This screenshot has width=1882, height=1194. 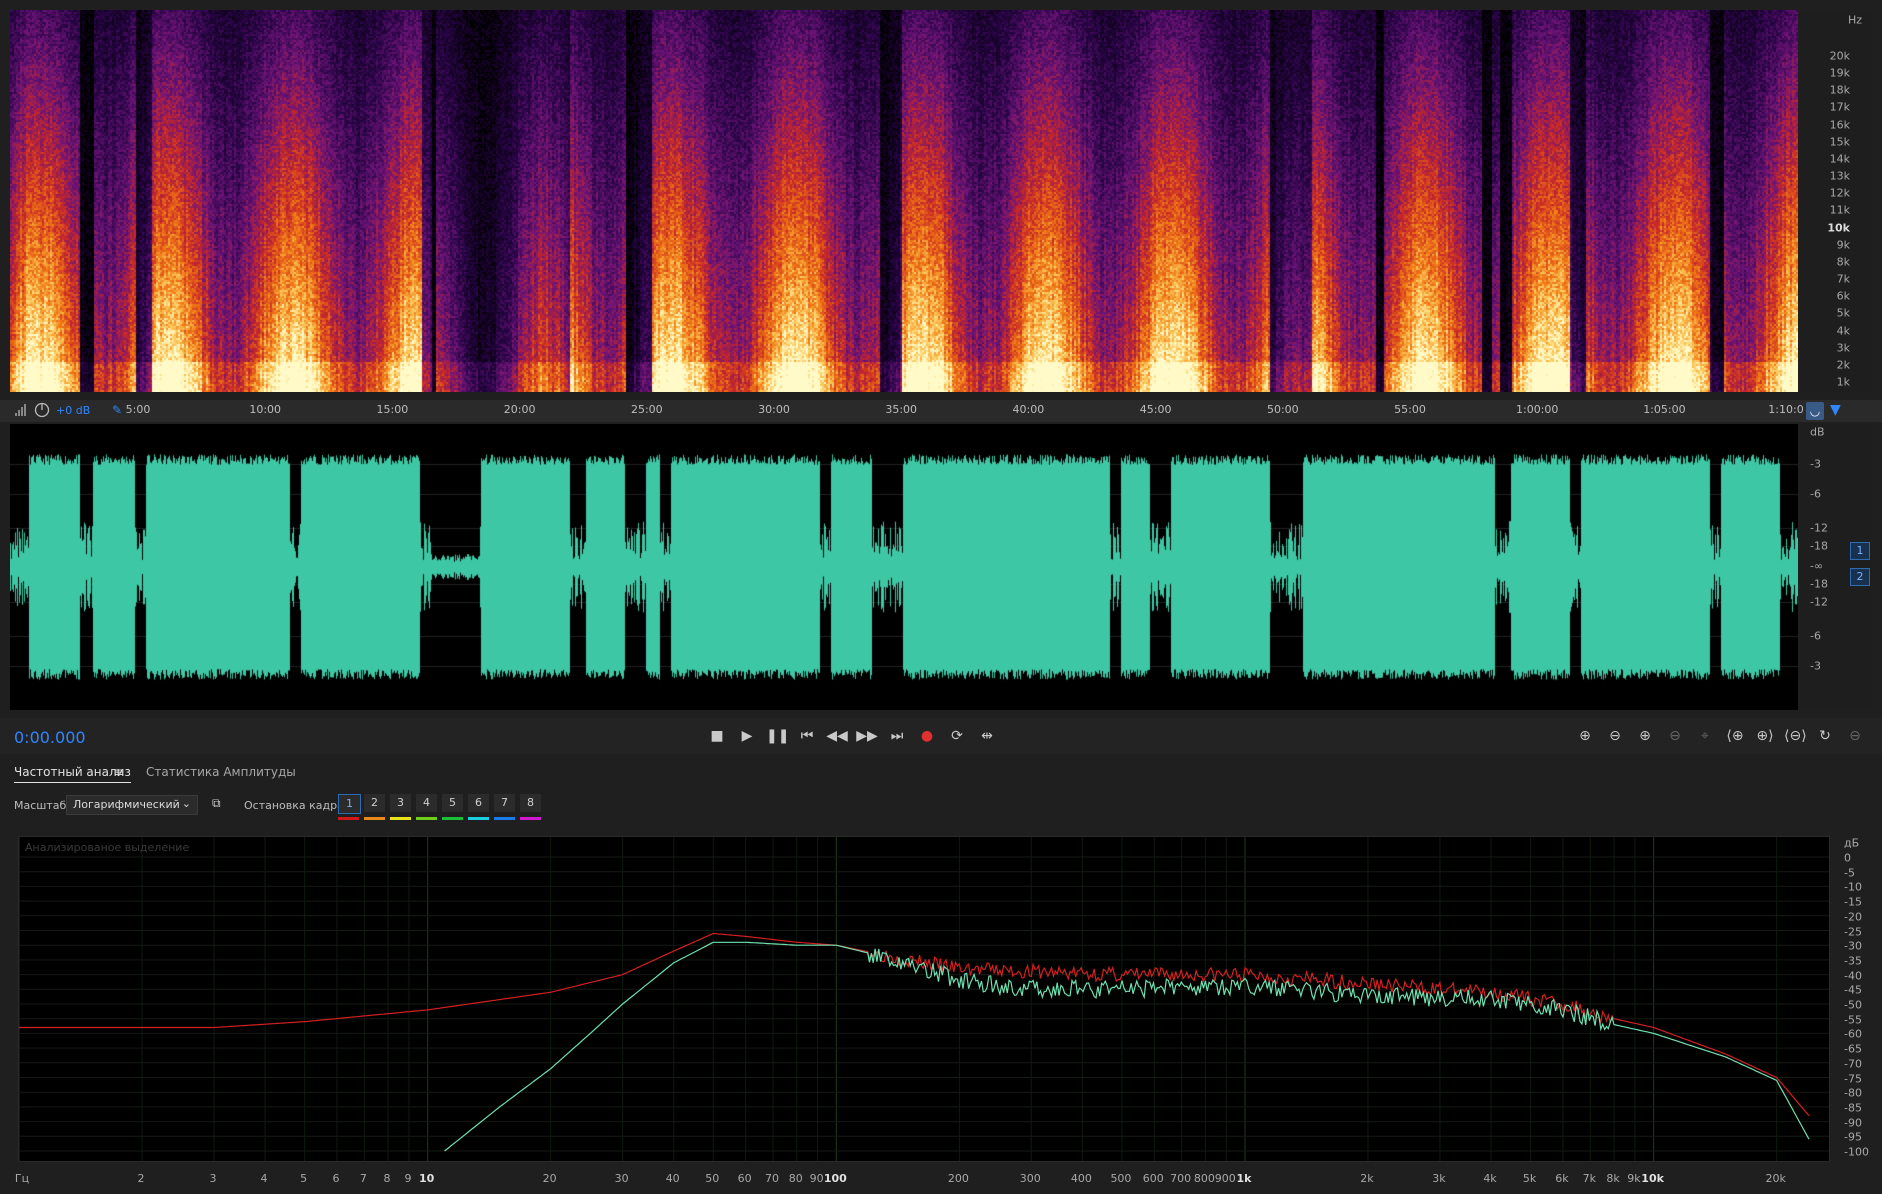 What do you see at coordinates (1853, 1093) in the screenshot?
I see `freq-db-label: -80` at bounding box center [1853, 1093].